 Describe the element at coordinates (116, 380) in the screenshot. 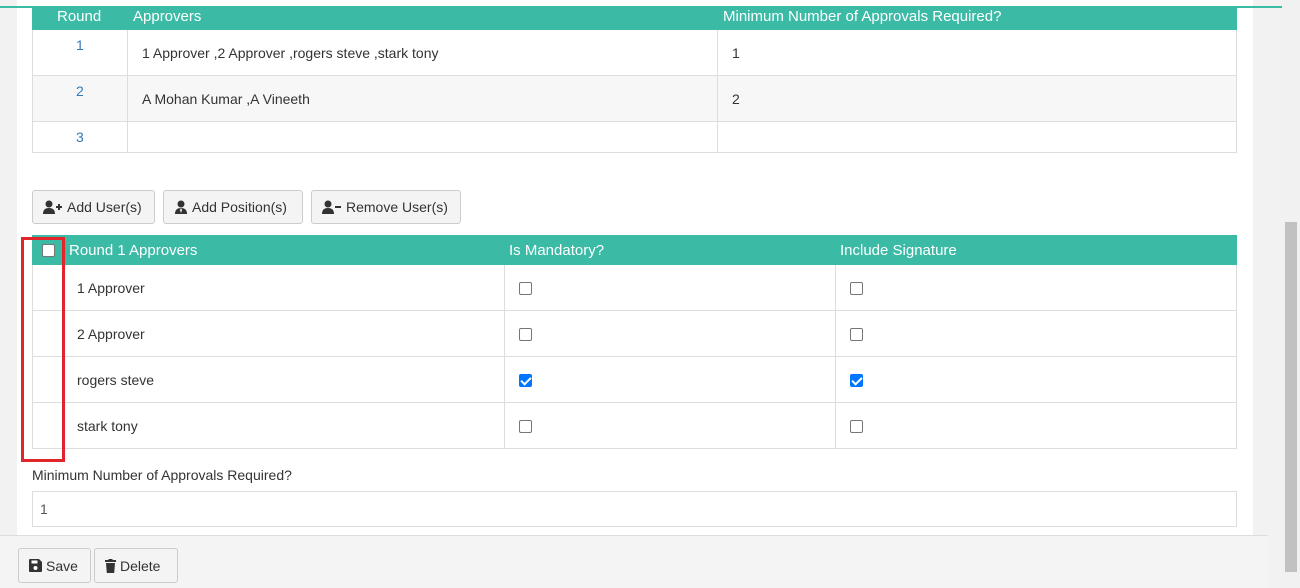

I see `approver-name: rogers steve` at that location.